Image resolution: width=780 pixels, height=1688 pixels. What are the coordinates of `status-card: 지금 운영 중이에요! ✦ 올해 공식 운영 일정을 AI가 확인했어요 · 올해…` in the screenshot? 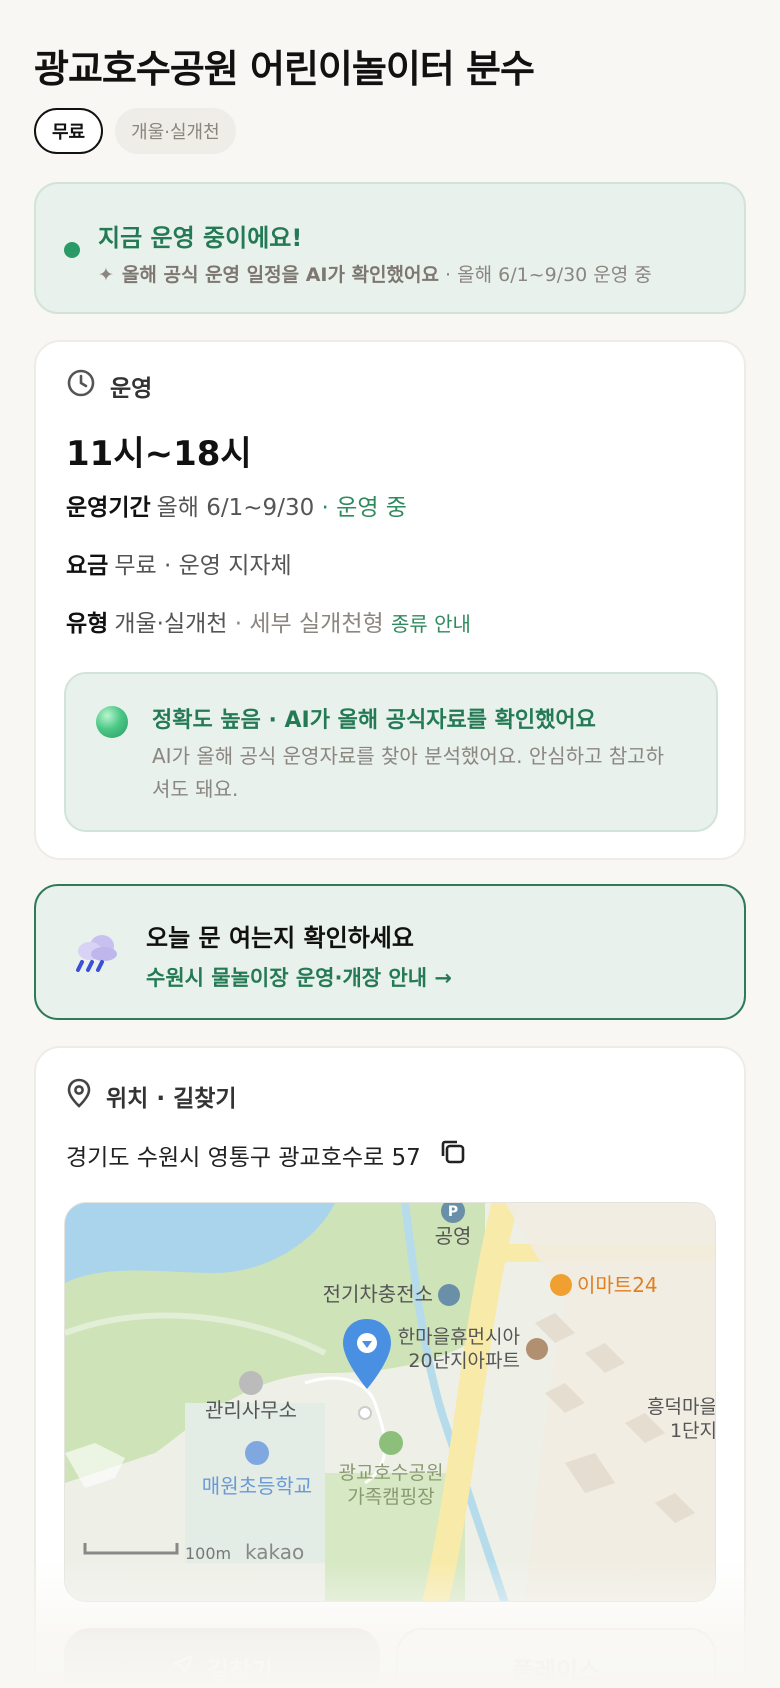 It's located at (390, 248).